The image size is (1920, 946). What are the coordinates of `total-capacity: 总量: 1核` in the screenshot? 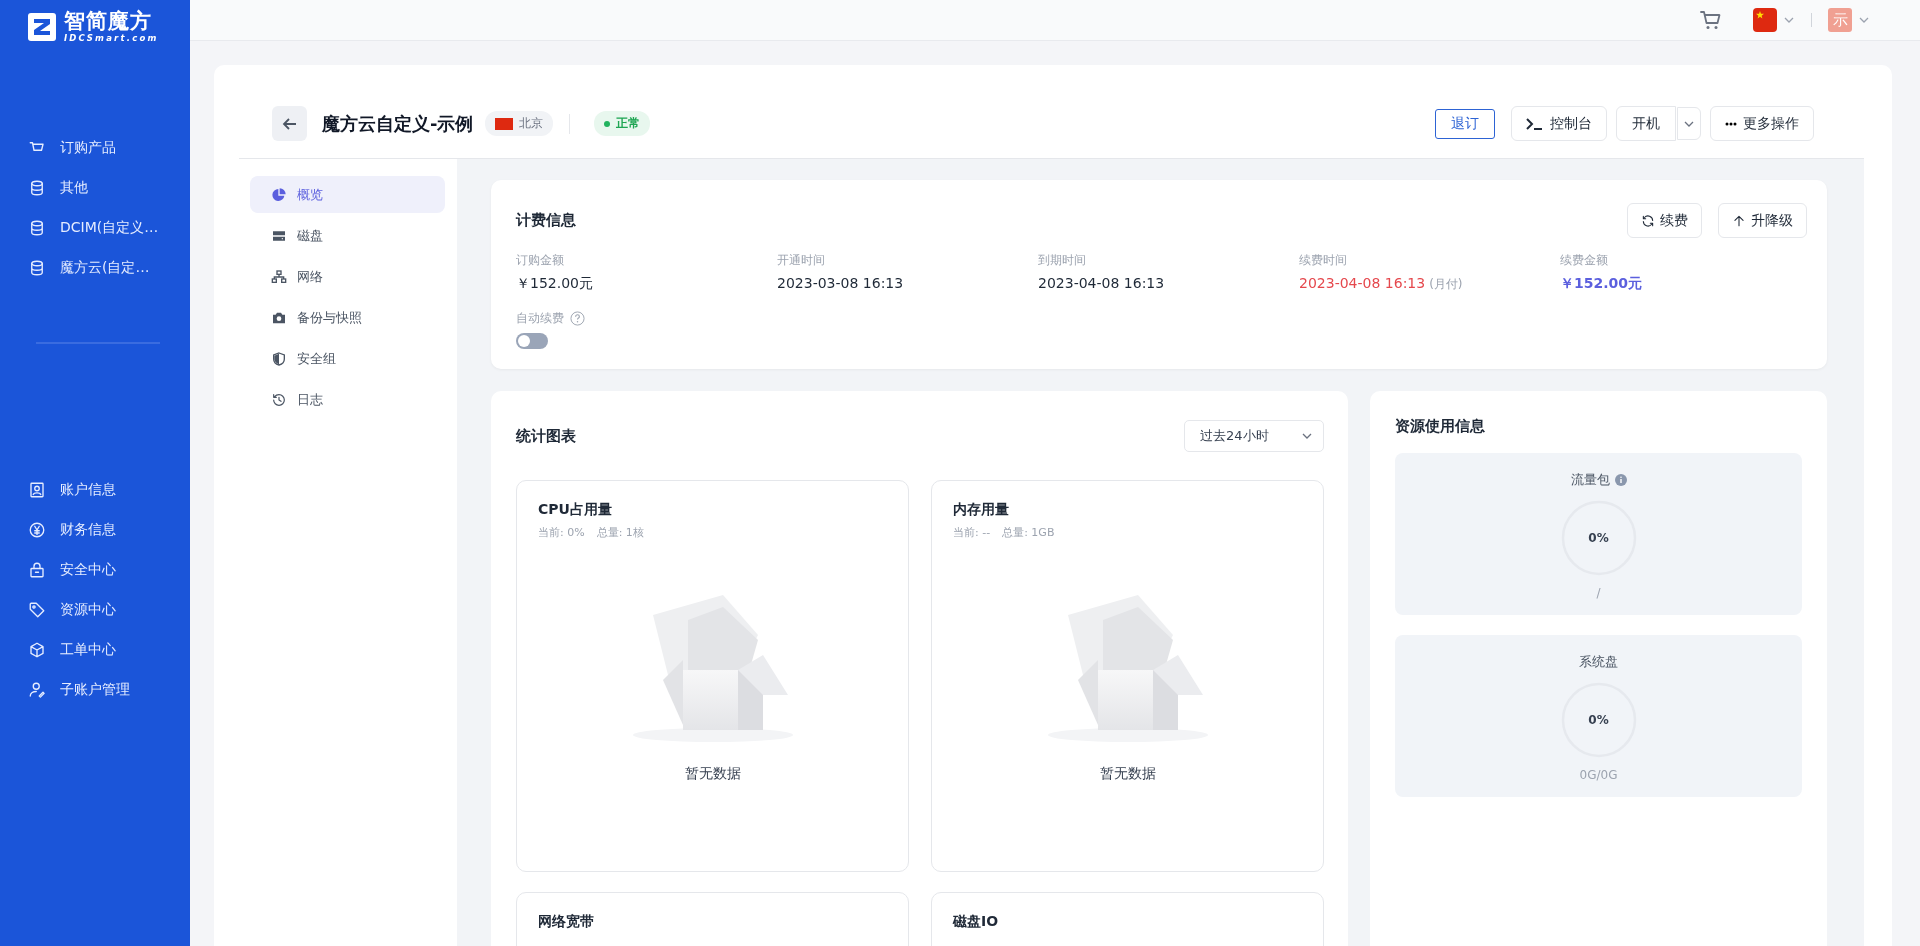 It's located at (620, 532).